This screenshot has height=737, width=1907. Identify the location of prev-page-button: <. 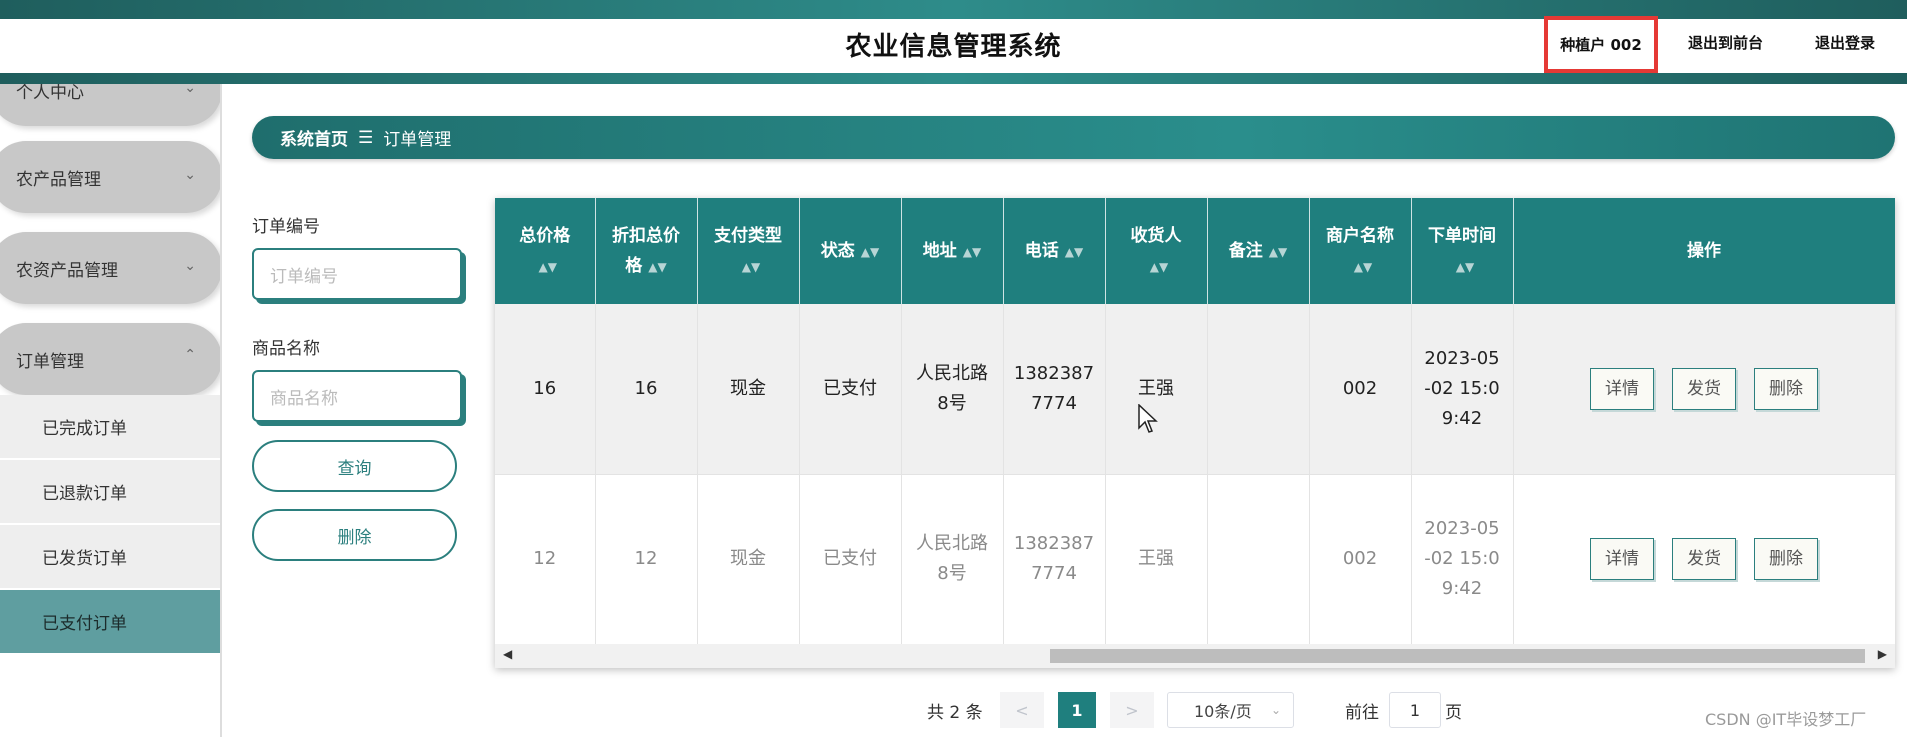
(1022, 710).